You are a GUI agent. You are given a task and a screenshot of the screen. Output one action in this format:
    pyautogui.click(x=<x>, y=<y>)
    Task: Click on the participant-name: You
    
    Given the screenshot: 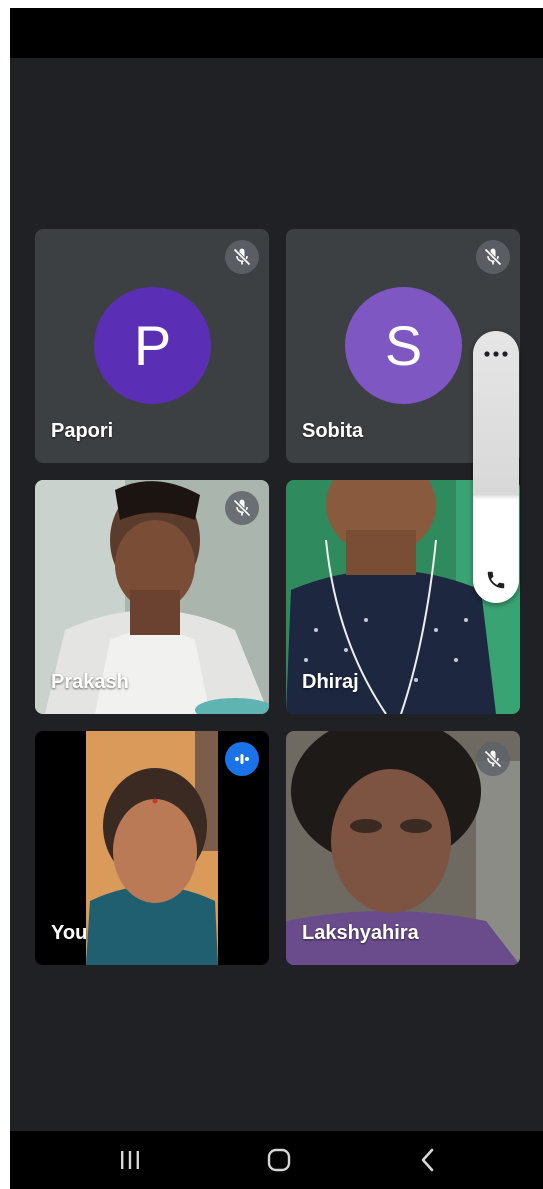 What is the action you would take?
    pyautogui.click(x=69, y=933)
    